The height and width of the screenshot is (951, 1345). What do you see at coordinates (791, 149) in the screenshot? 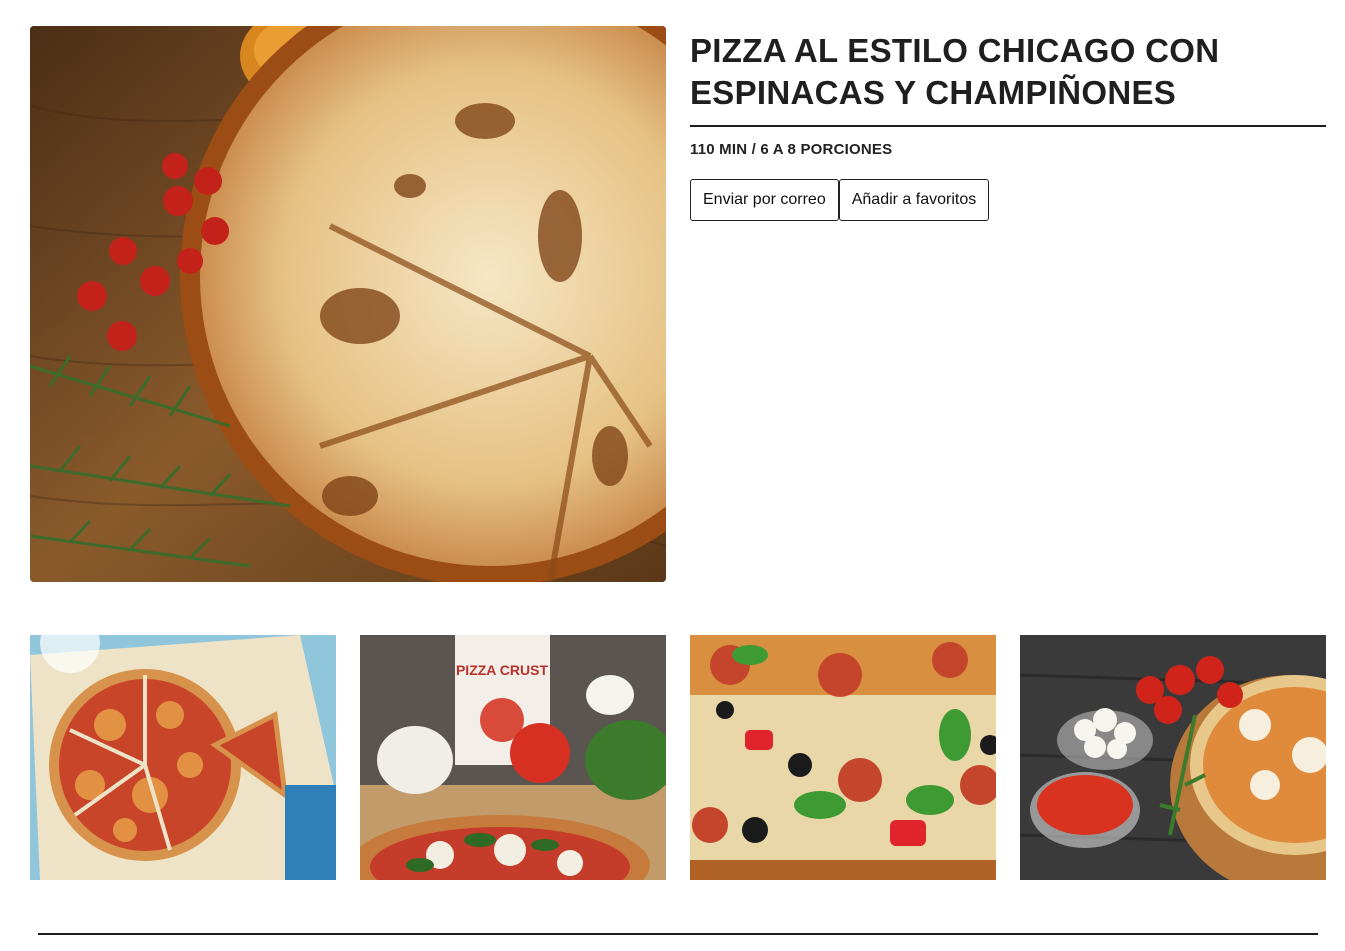
I see `recipe-meta: 110 MIN / 6 A 8 PORCIONES` at bounding box center [791, 149].